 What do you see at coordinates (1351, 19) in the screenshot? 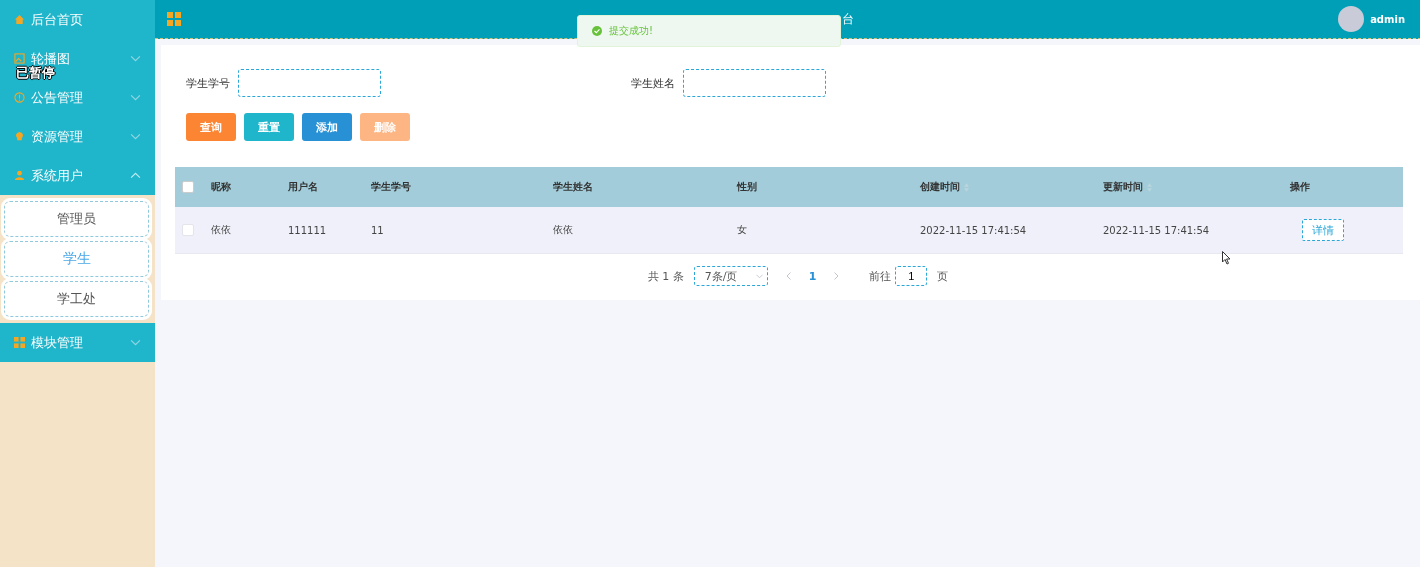
I see `avatar` at bounding box center [1351, 19].